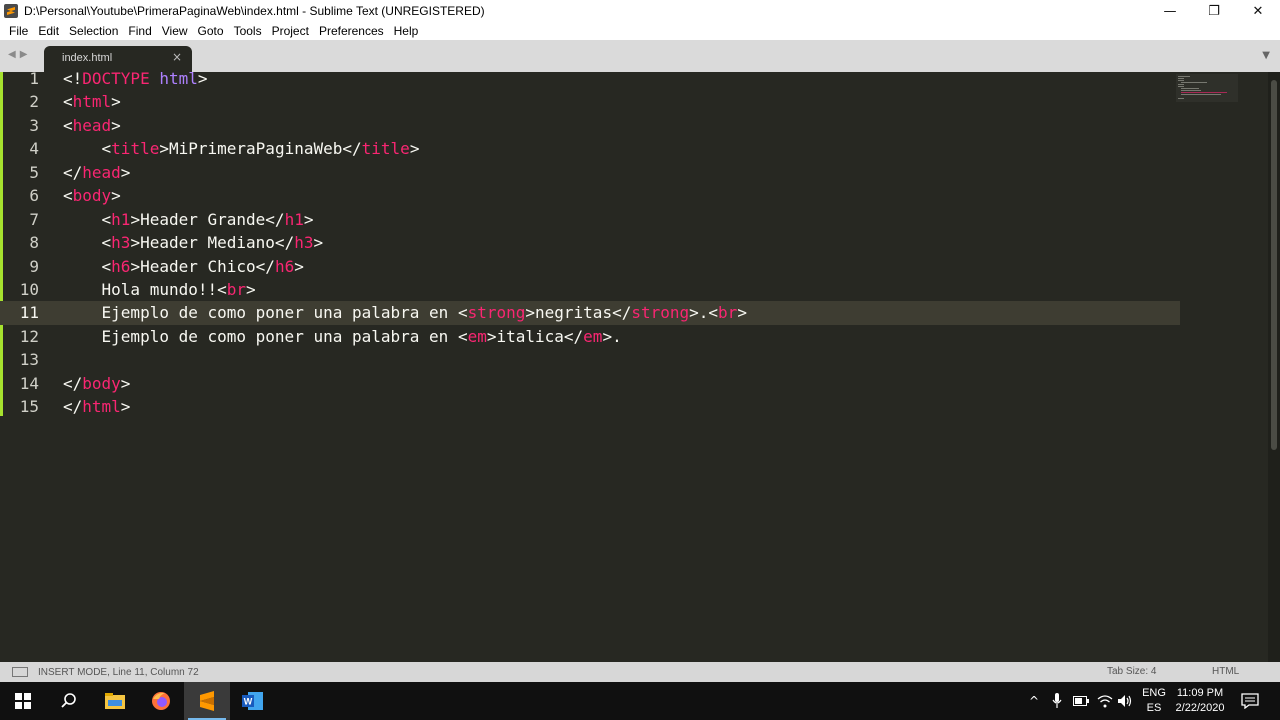 This screenshot has width=1280, height=720. I want to click on minimize-button: —, so click(1170, 11).